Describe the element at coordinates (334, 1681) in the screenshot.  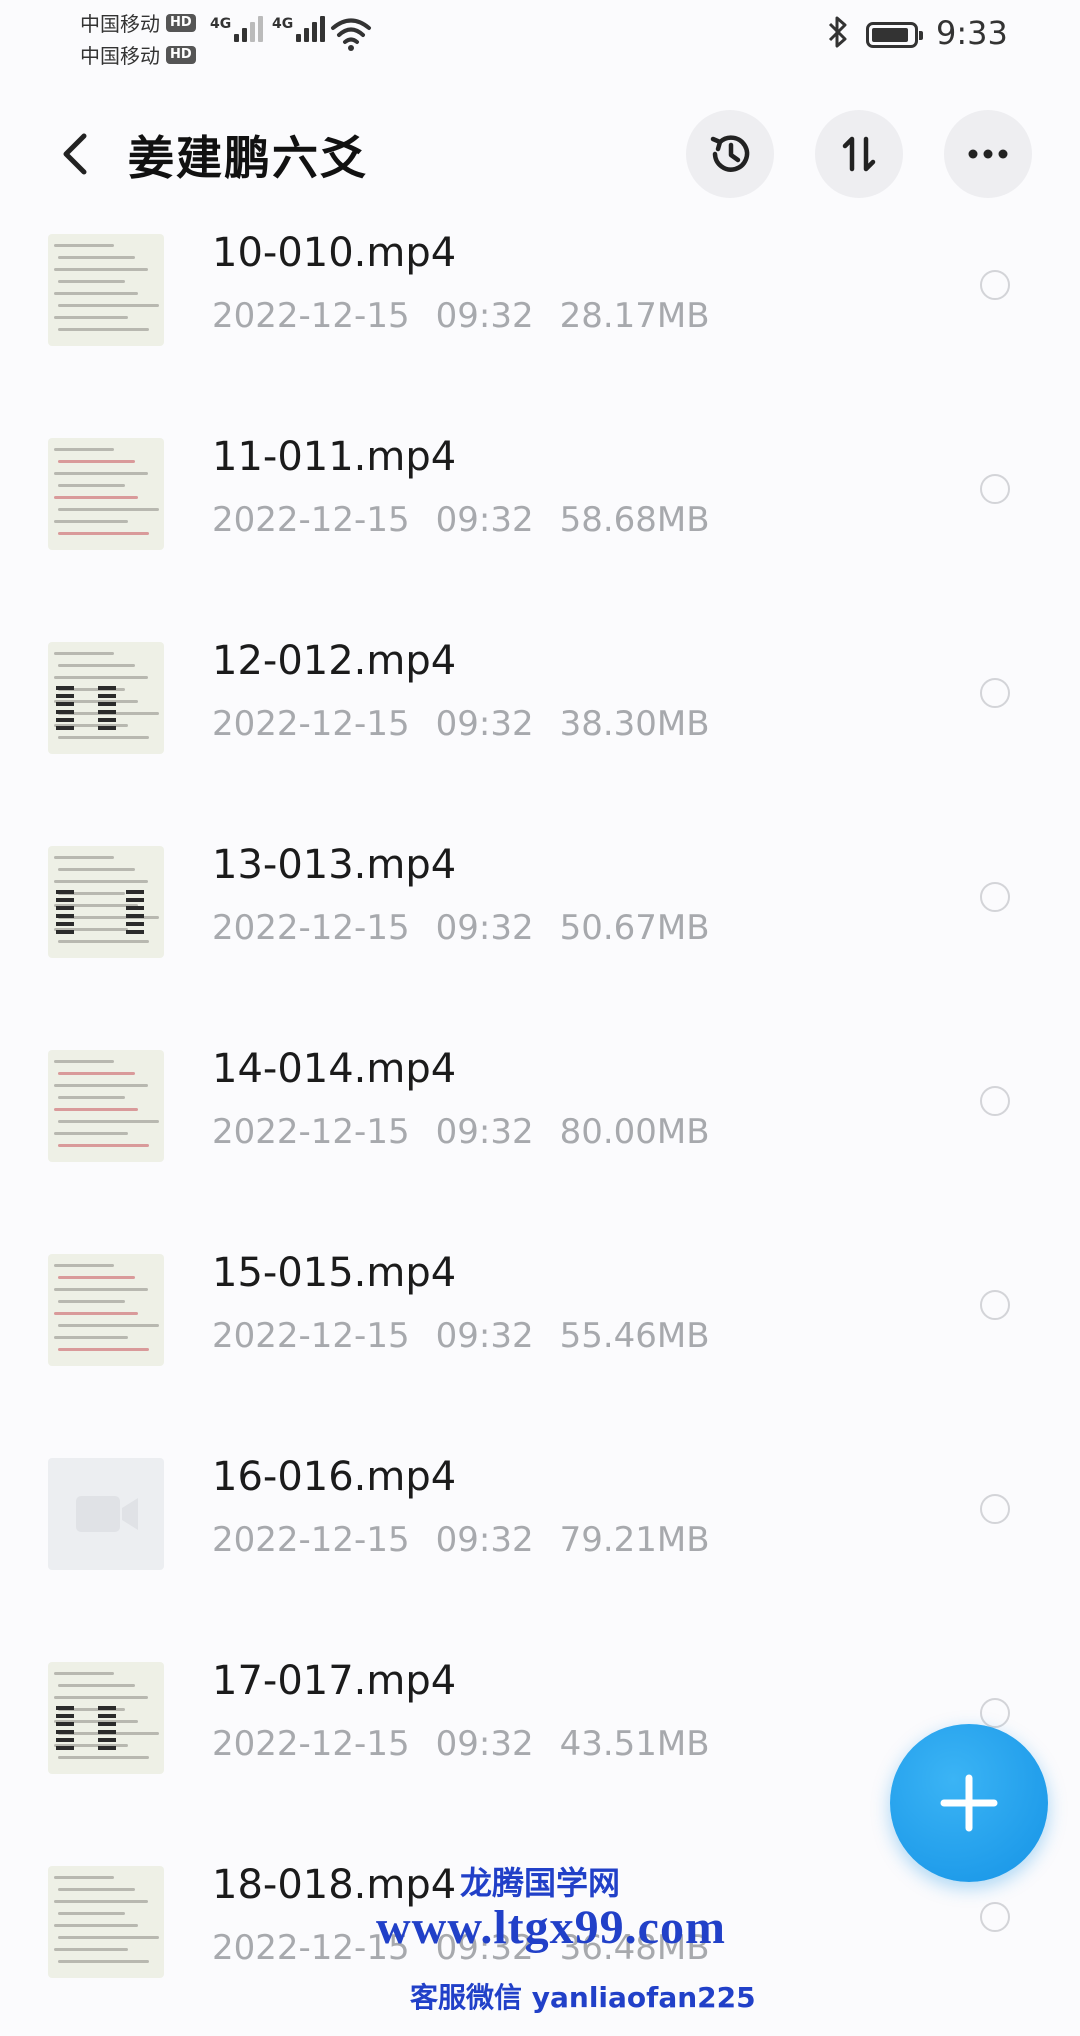
I see `file-name: 17-017.mp4` at that location.